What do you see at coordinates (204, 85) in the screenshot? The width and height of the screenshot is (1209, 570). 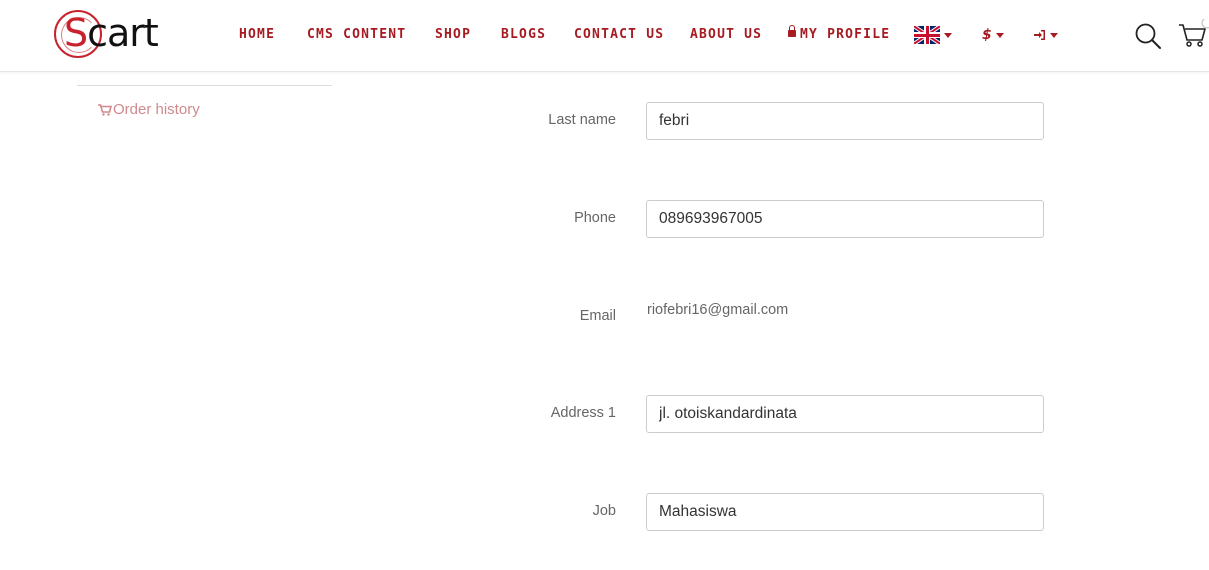 I see `sidebar-divider` at bounding box center [204, 85].